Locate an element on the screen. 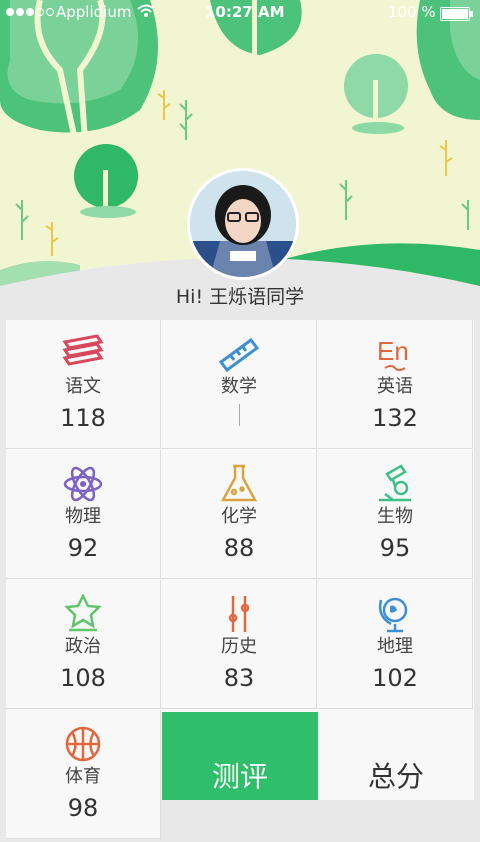 This screenshot has height=842, width=480. subject-label: 化学 is located at coordinates (239, 516).